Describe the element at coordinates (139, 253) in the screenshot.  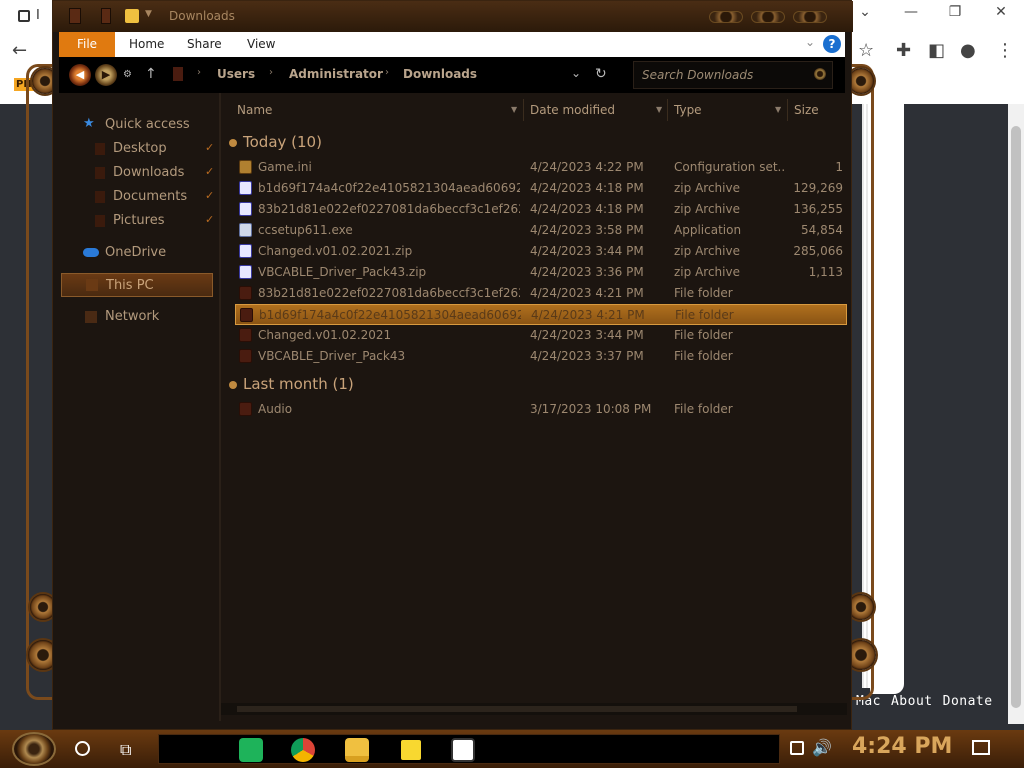
I see `sidebar-item-onedrive: OneDrive` at that location.